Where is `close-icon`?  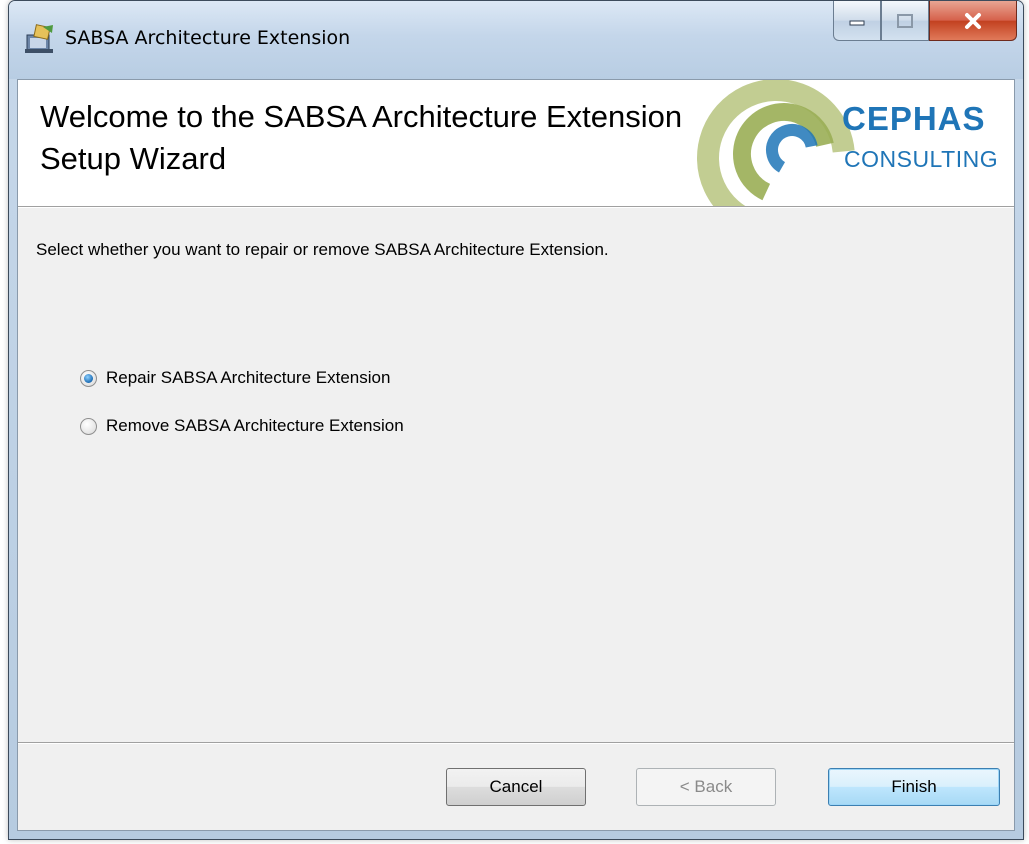
close-icon is located at coordinates (973, 20).